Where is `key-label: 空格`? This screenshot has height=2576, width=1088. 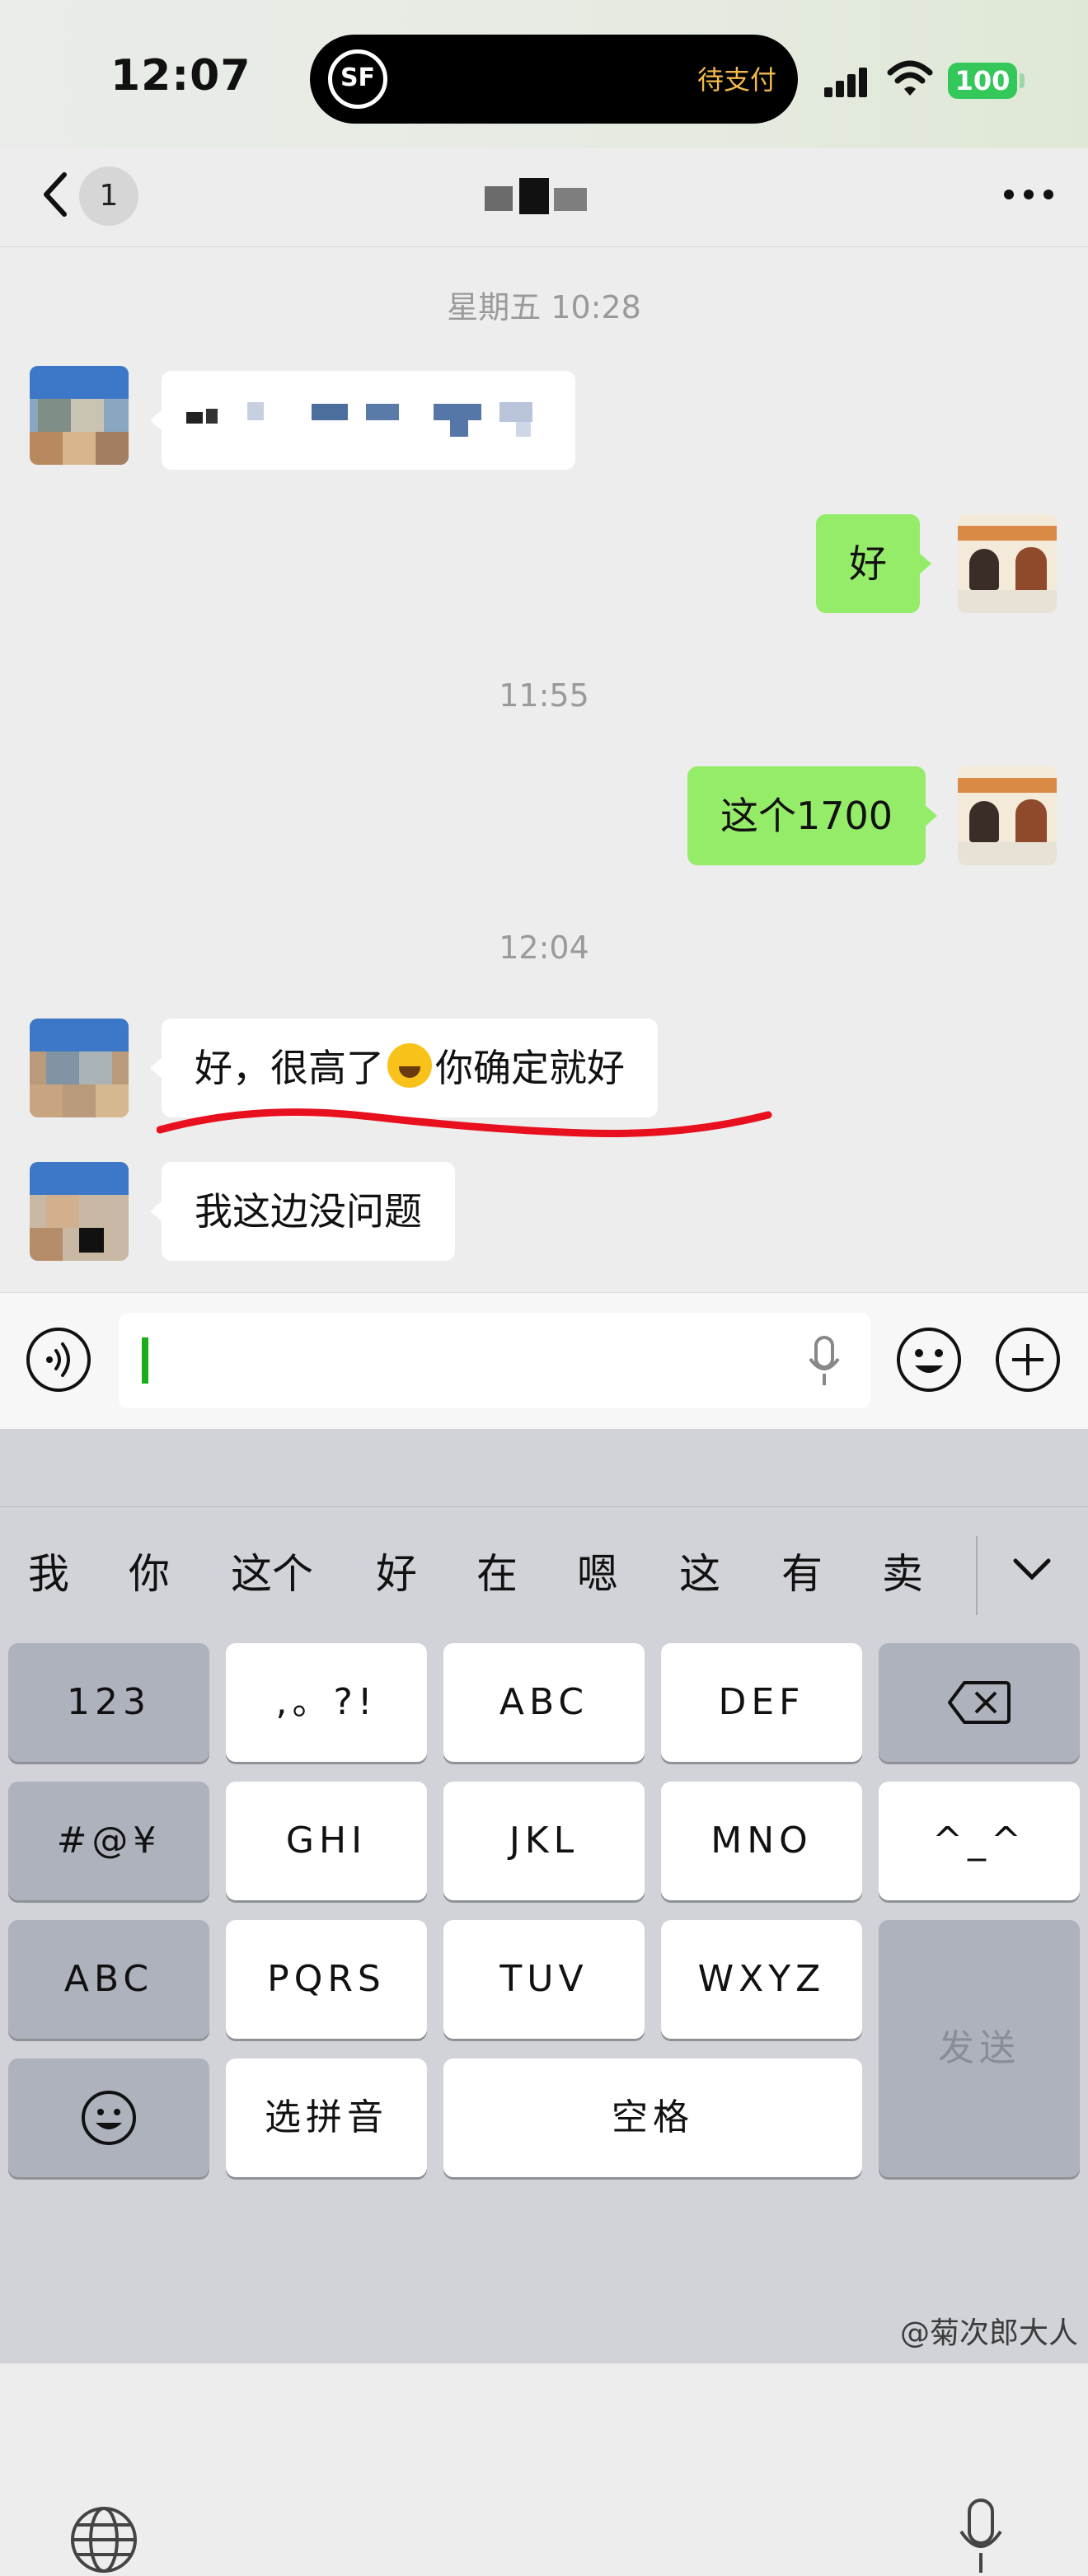 key-label: 空格 is located at coordinates (653, 2117).